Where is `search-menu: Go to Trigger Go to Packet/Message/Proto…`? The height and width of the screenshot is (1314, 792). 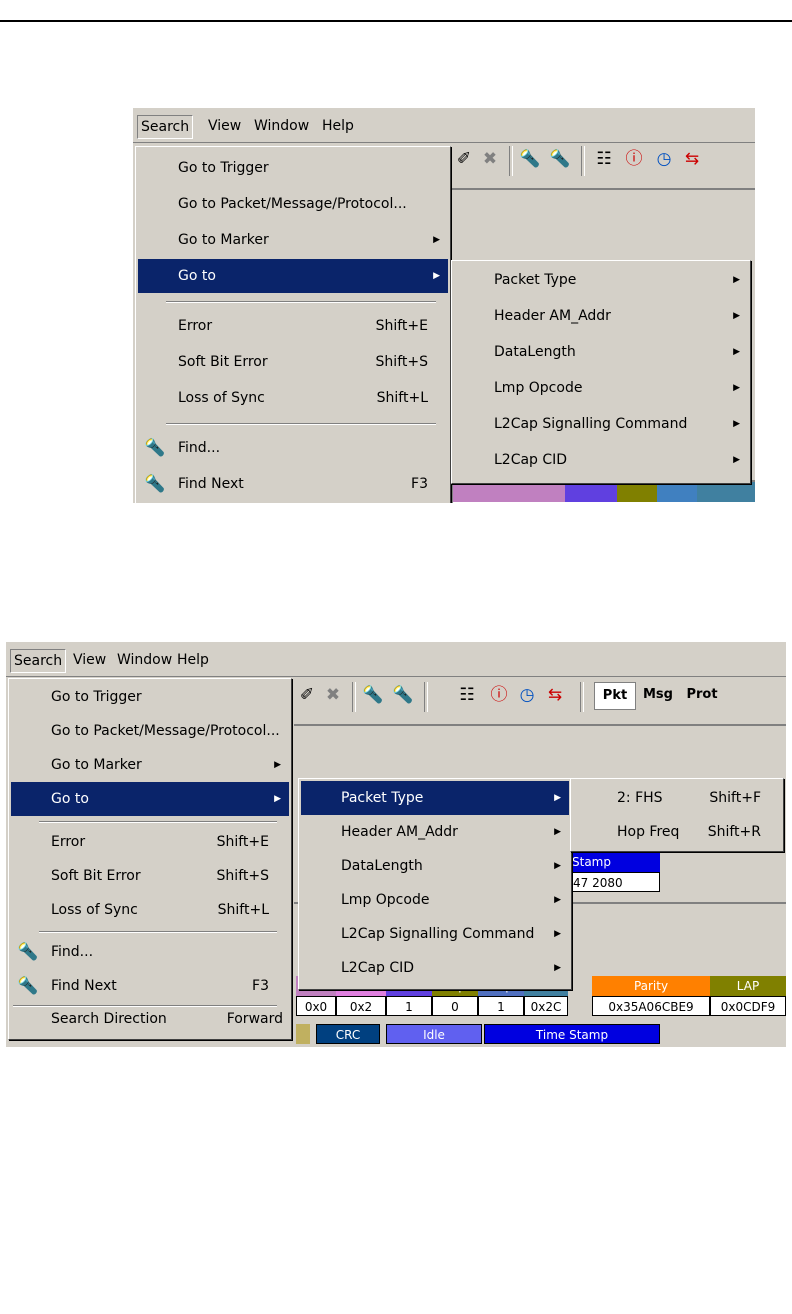 search-menu: Go to Trigger Go to Packet/Message/Proto… is located at coordinates (150, 859).